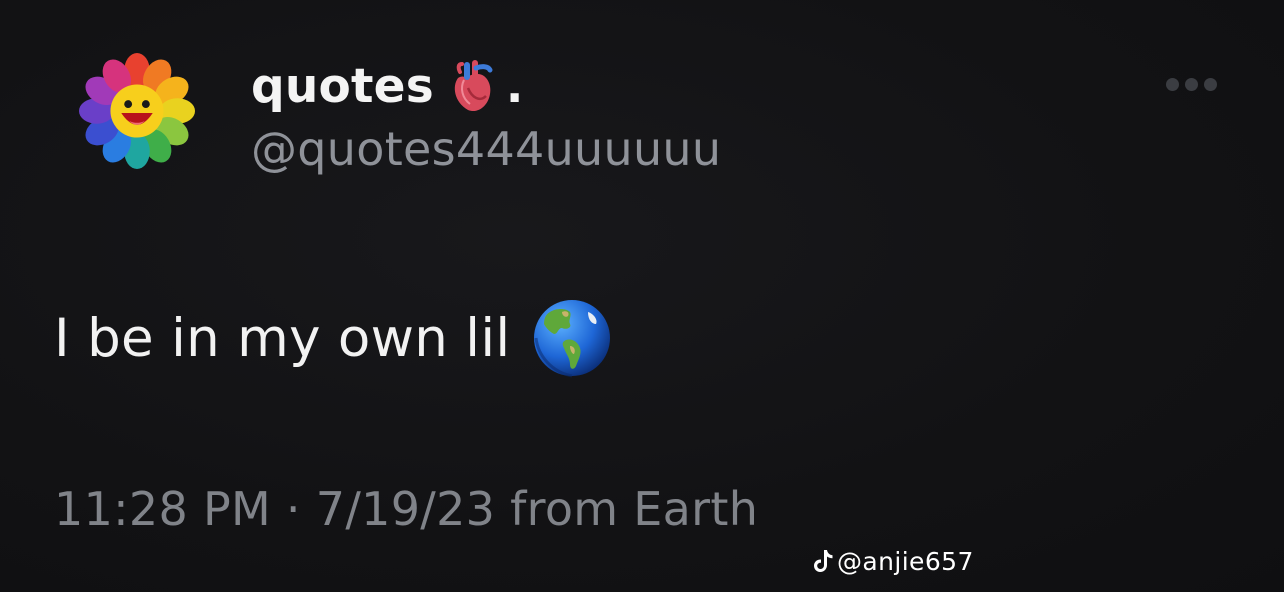 Image resolution: width=1284 pixels, height=592 pixels. Describe the element at coordinates (905, 561) in the screenshot. I see `watermark-text: @anjie657` at that location.